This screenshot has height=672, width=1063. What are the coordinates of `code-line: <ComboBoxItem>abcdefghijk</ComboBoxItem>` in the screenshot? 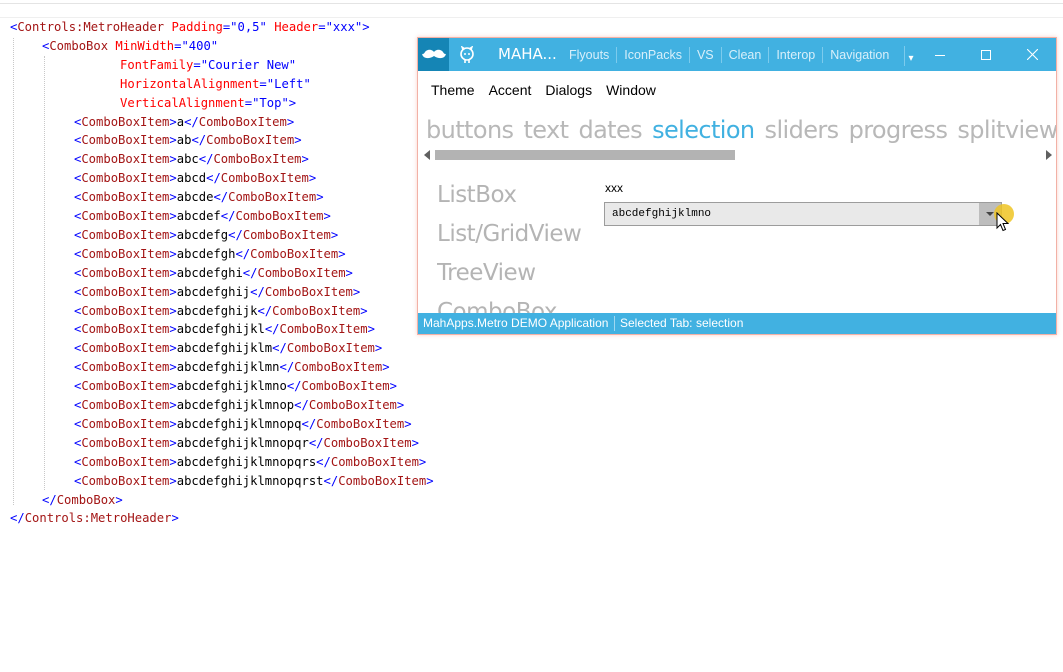 It's located at (221, 311).